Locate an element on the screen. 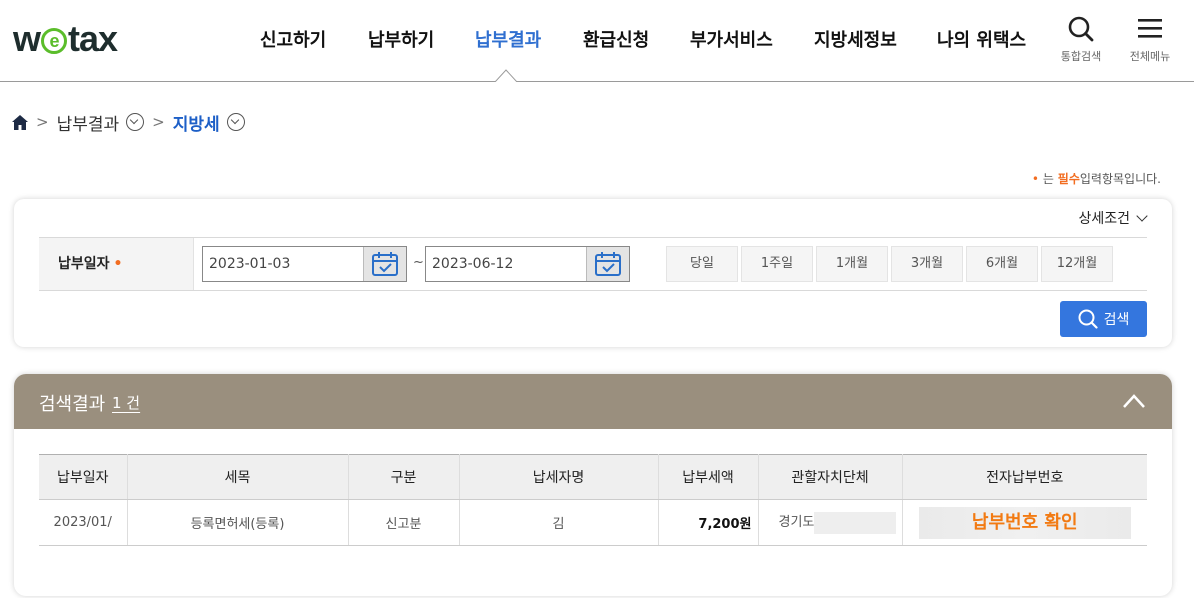 The image size is (1194, 598). breadcrumb-item-payment-result: 납부결과 is located at coordinates (88, 122).